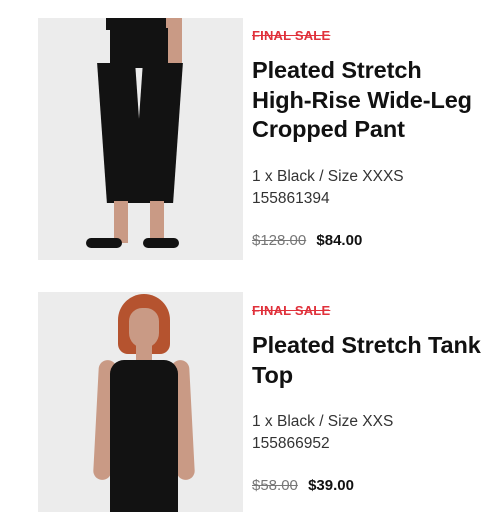 Image resolution: width=500 pixels, height=512 pixels. What do you see at coordinates (368, 241) in the screenshot?
I see `price-row: $128.00 $84.00` at bounding box center [368, 241].